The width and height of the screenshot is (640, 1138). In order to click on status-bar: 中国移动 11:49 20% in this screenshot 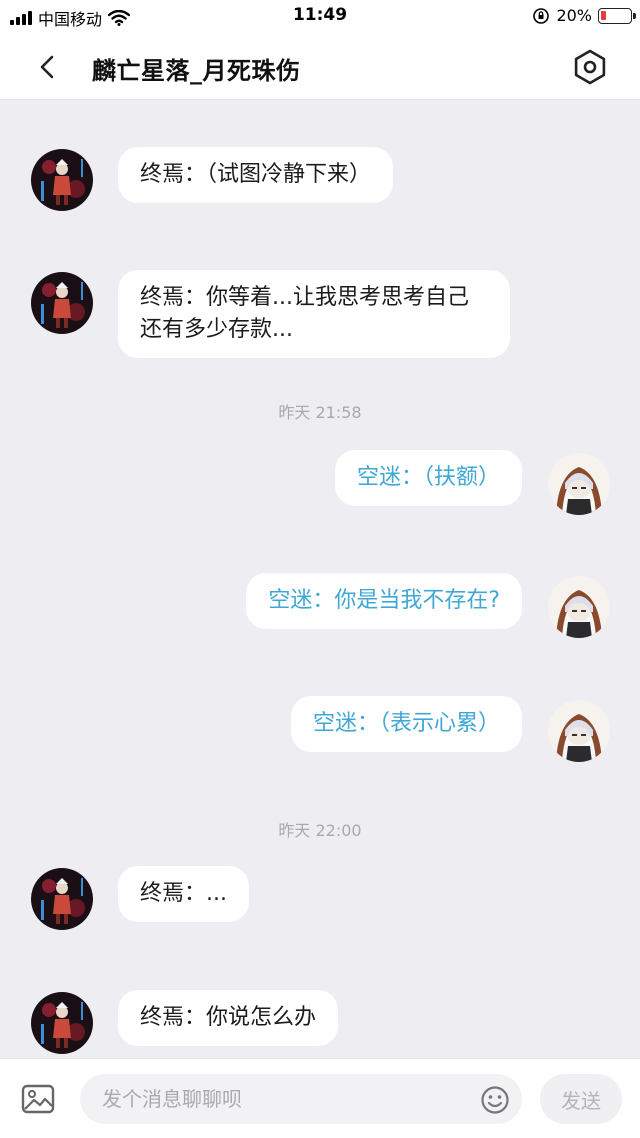, I will do `click(320, 17)`.